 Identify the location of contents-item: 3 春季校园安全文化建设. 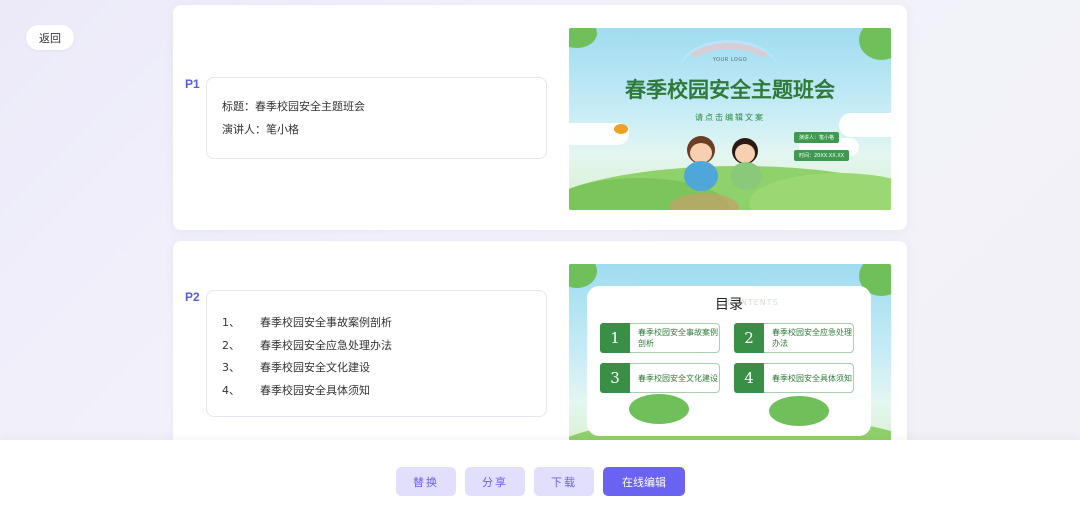
(660, 378).